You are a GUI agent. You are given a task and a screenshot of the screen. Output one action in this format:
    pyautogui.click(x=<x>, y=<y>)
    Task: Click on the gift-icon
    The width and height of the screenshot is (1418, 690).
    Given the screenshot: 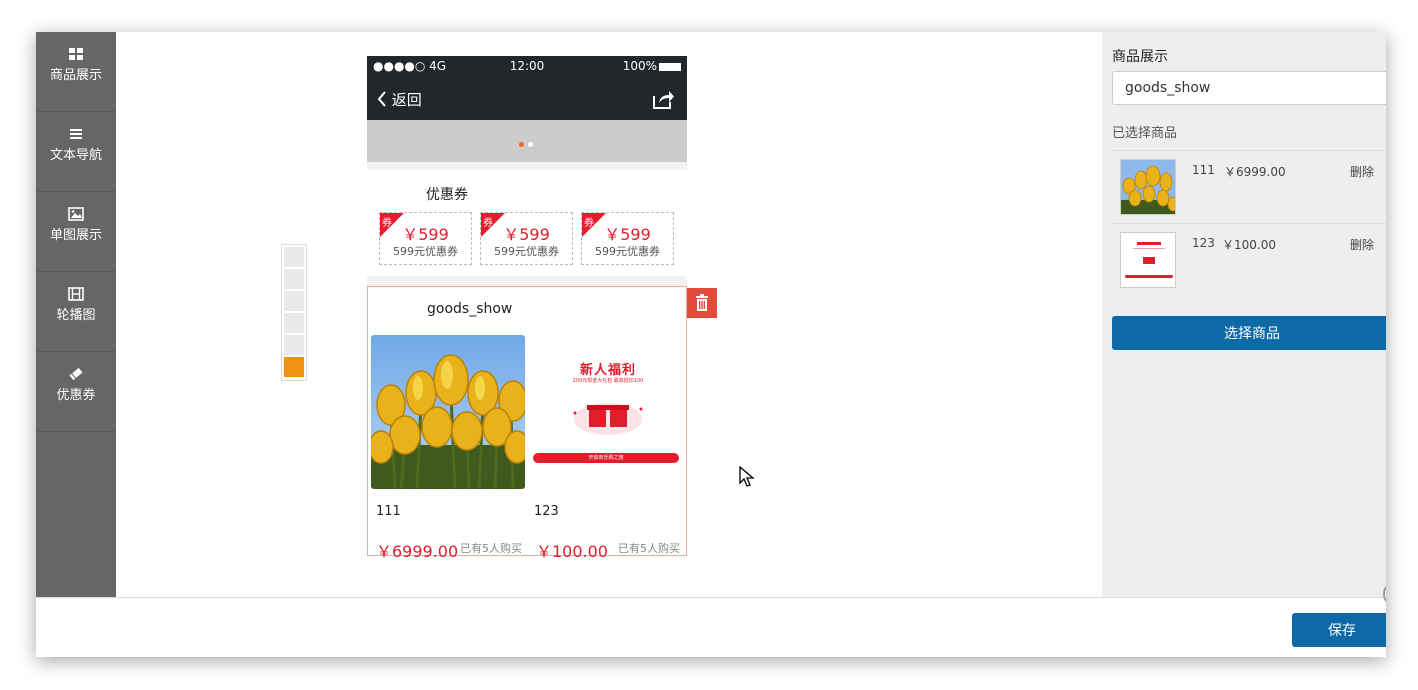 What is the action you would take?
    pyautogui.click(x=608, y=419)
    